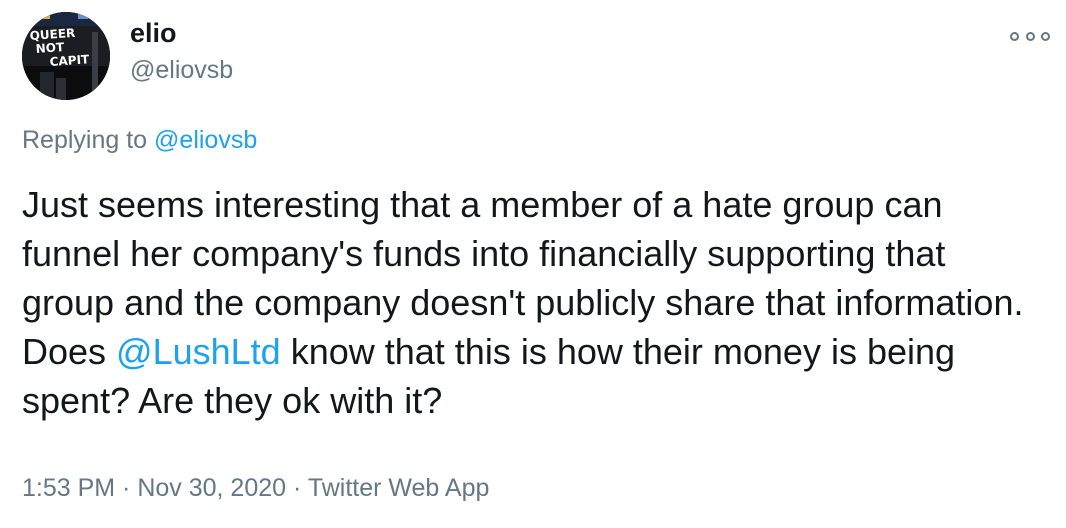 Image resolution: width=1066 pixels, height=528 pixels. Describe the element at coordinates (181, 70) in the screenshot. I see `user-handle: @eliovsb` at that location.